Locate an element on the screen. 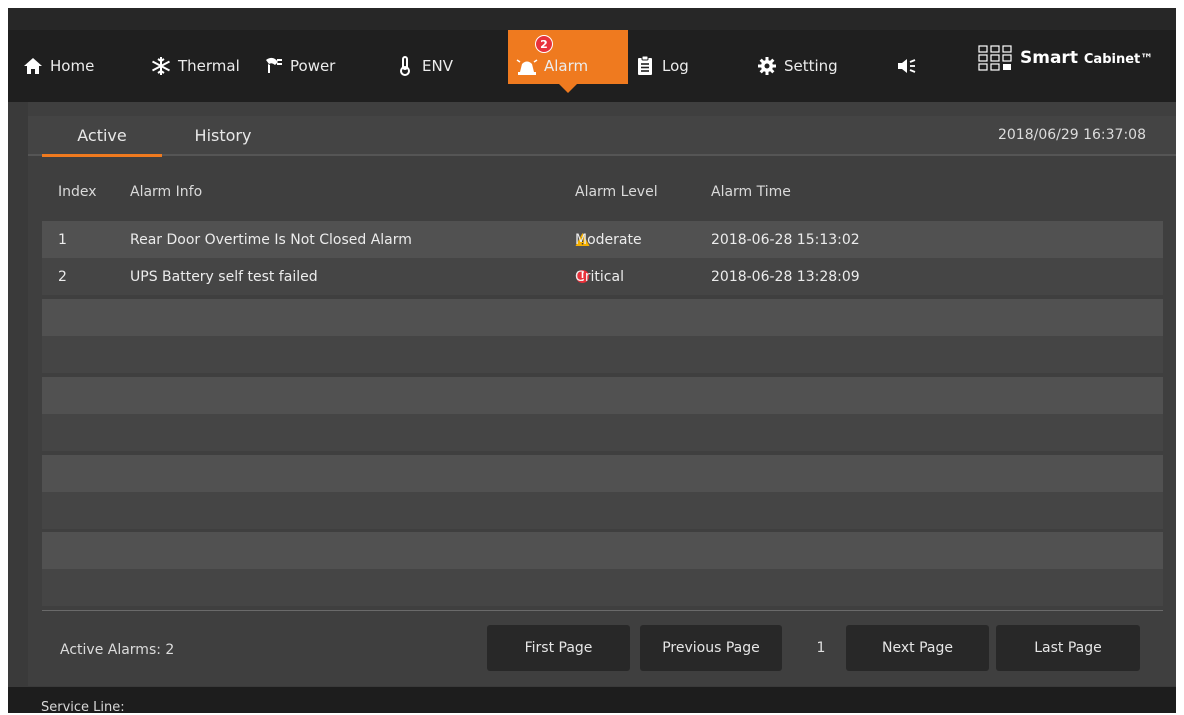  last-page-button: Last Page is located at coordinates (1068, 648).